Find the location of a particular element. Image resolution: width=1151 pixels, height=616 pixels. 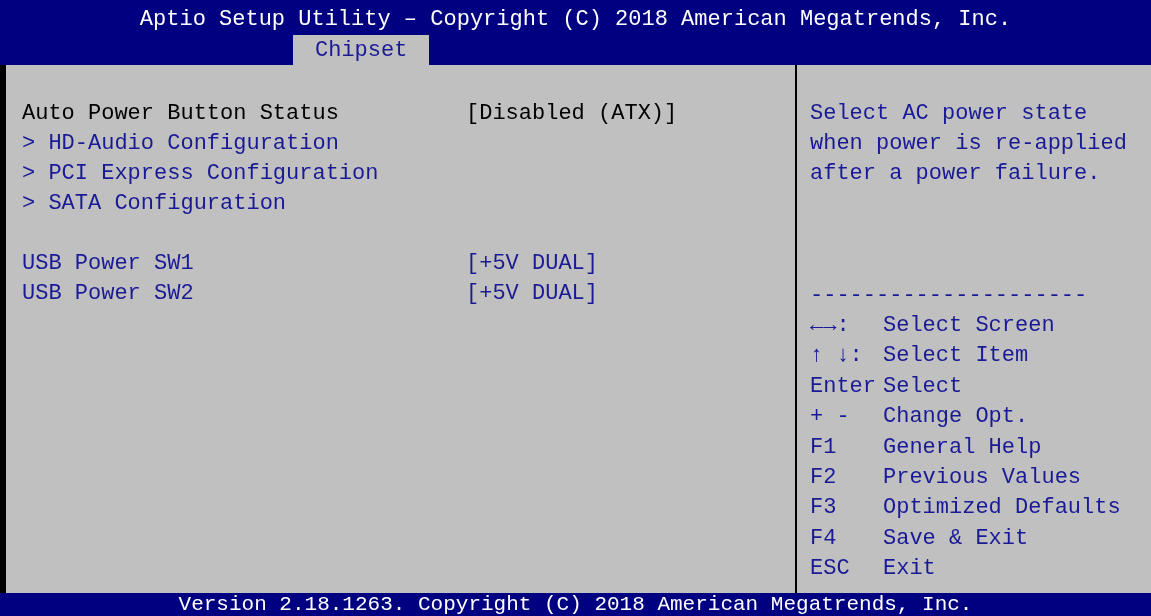

key-action: Select is located at coordinates (923, 386).